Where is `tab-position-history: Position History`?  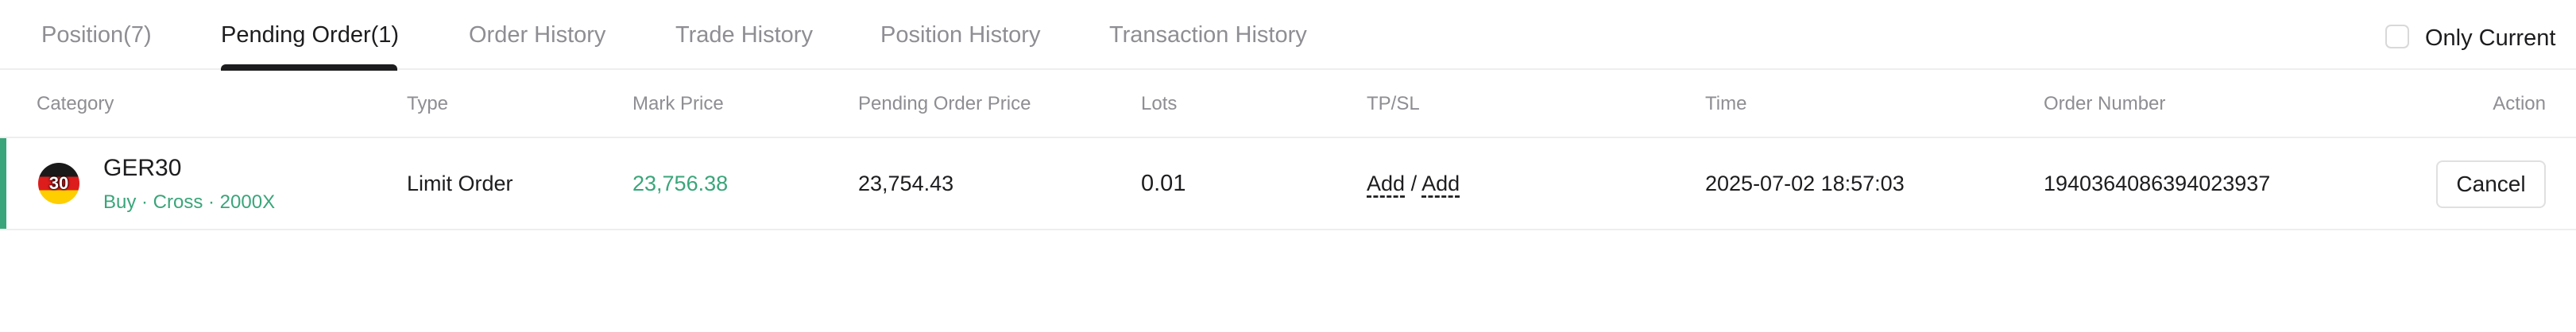
tab-position-history: Position History is located at coordinates (960, 35).